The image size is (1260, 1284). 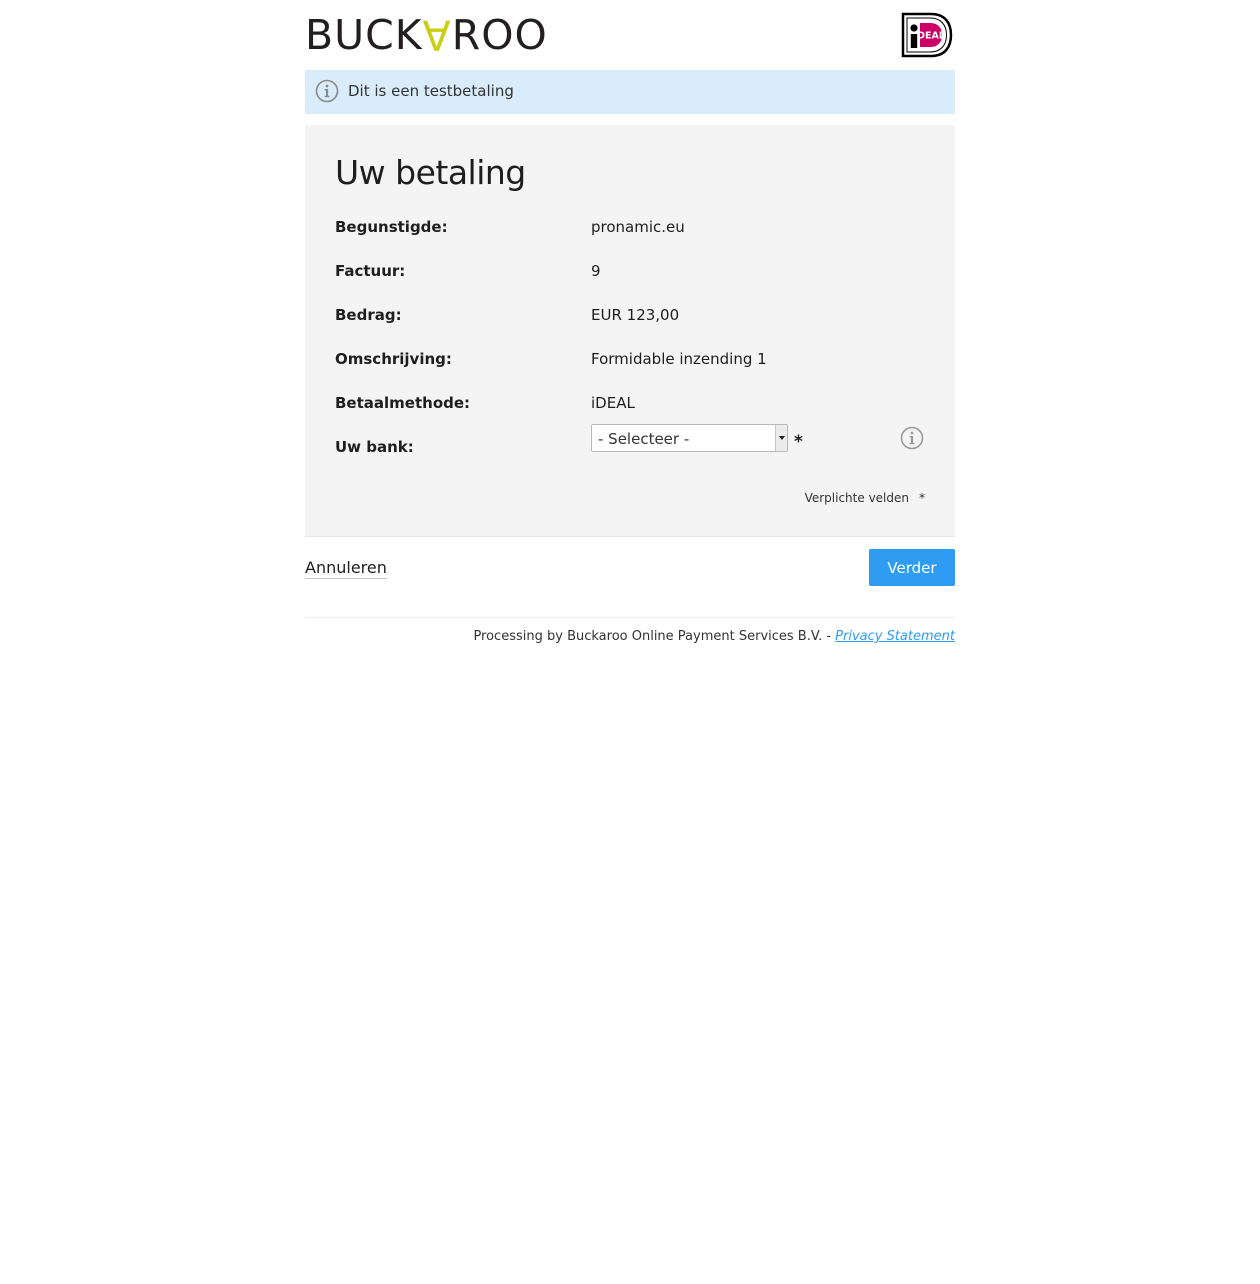 What do you see at coordinates (630, 35) in the screenshot?
I see `header: BUCKAROO DEAL` at bounding box center [630, 35].